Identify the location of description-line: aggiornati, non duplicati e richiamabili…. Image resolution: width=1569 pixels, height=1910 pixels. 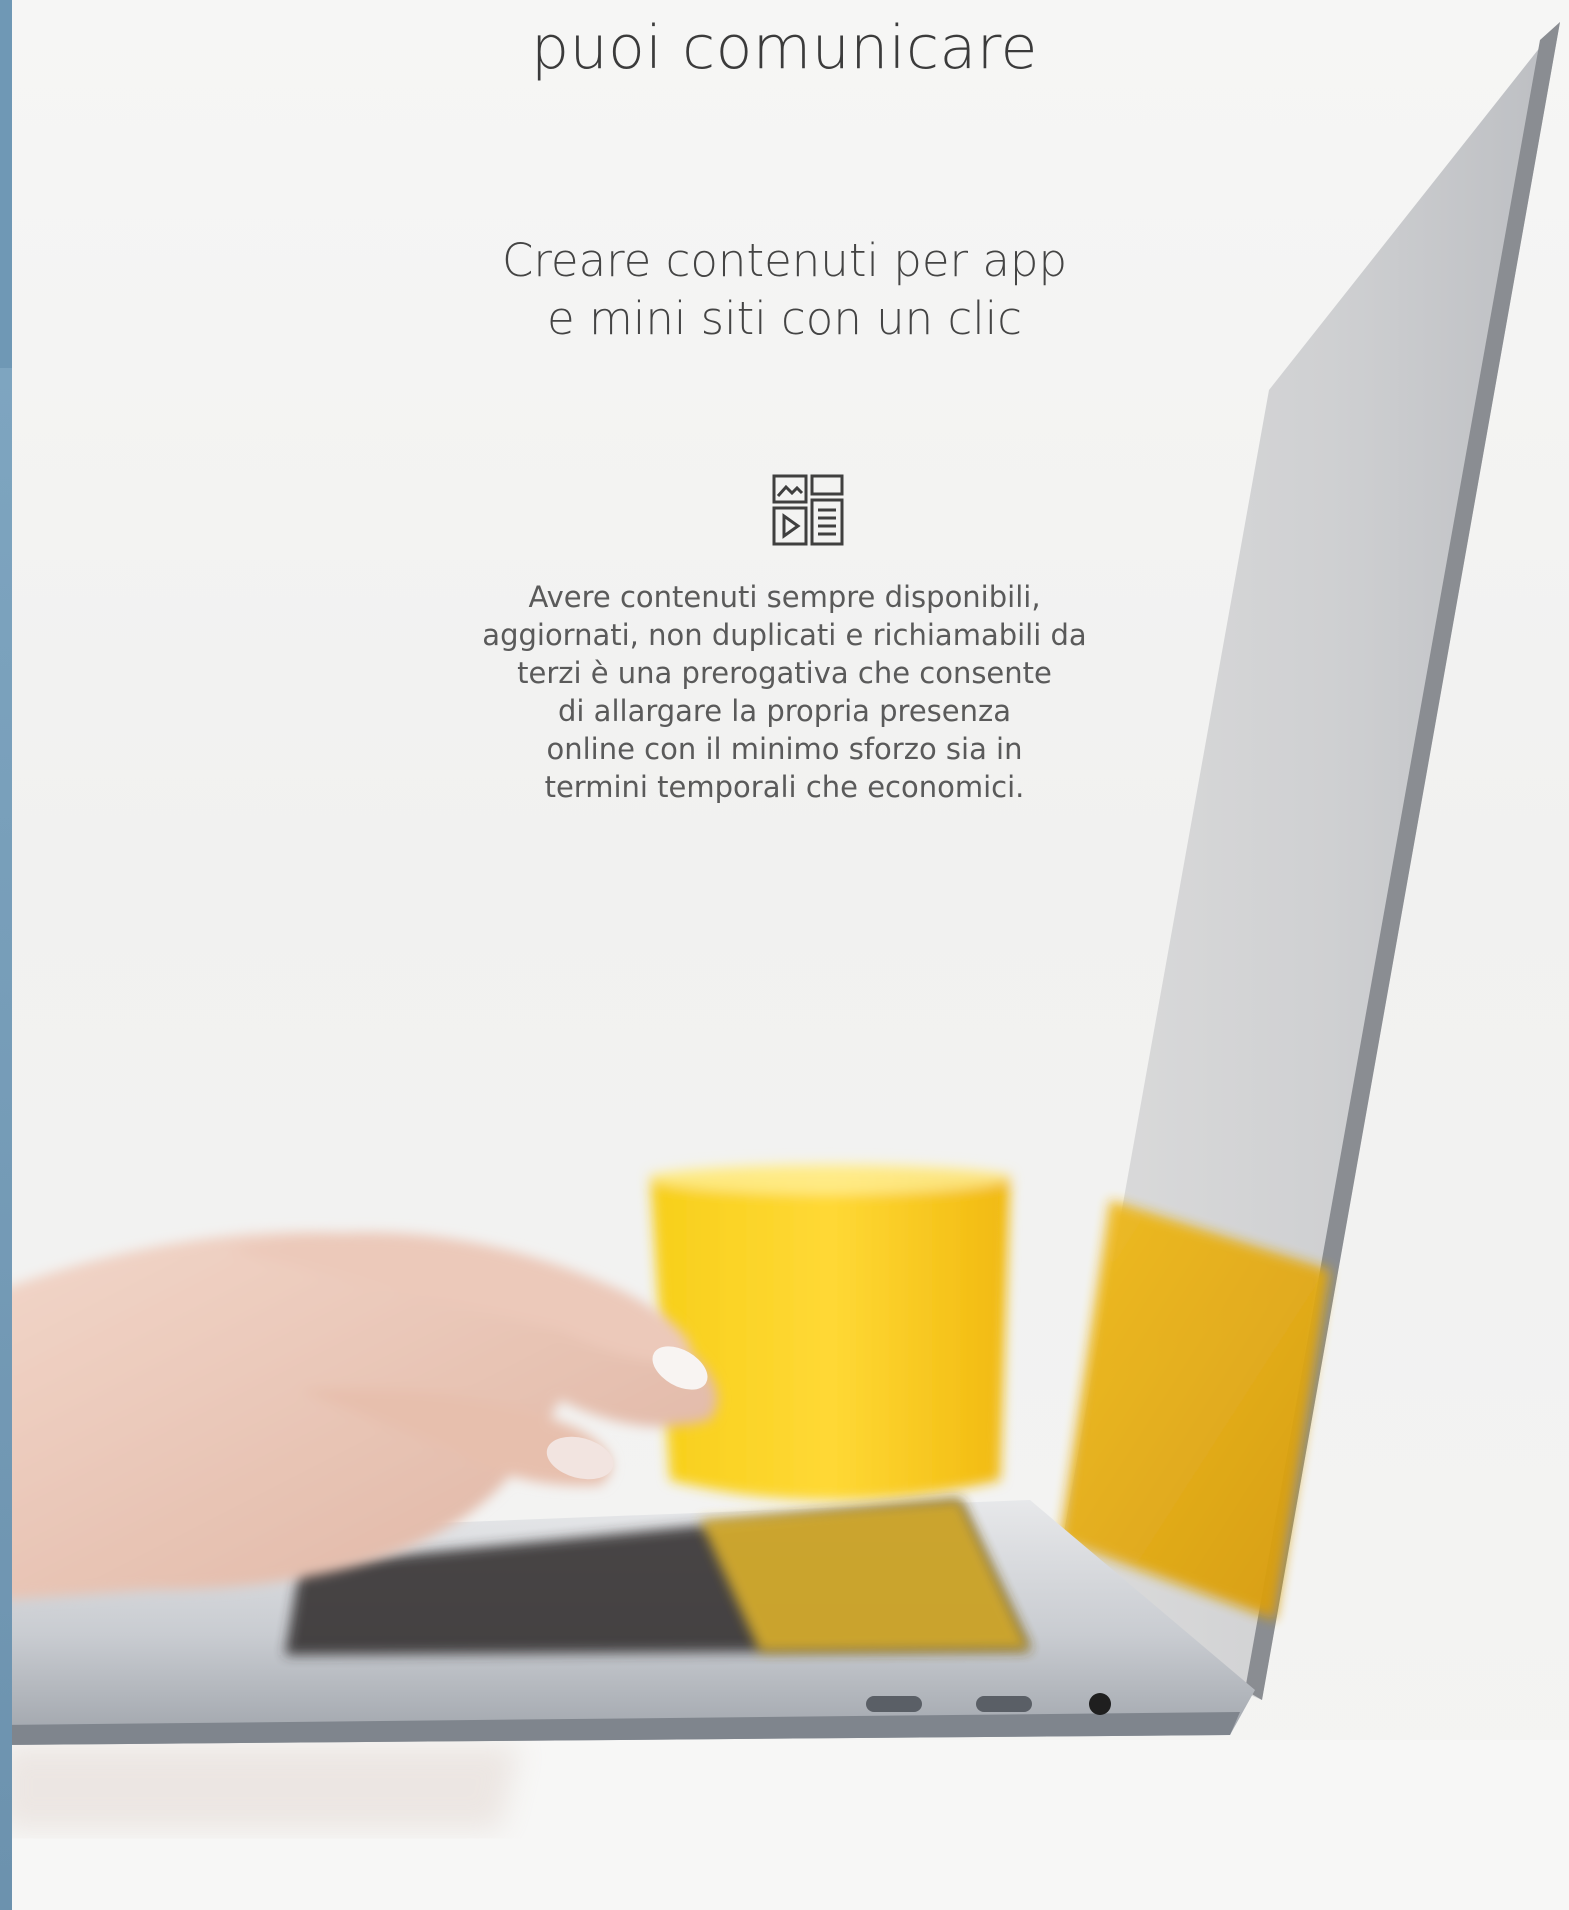
(784, 635).